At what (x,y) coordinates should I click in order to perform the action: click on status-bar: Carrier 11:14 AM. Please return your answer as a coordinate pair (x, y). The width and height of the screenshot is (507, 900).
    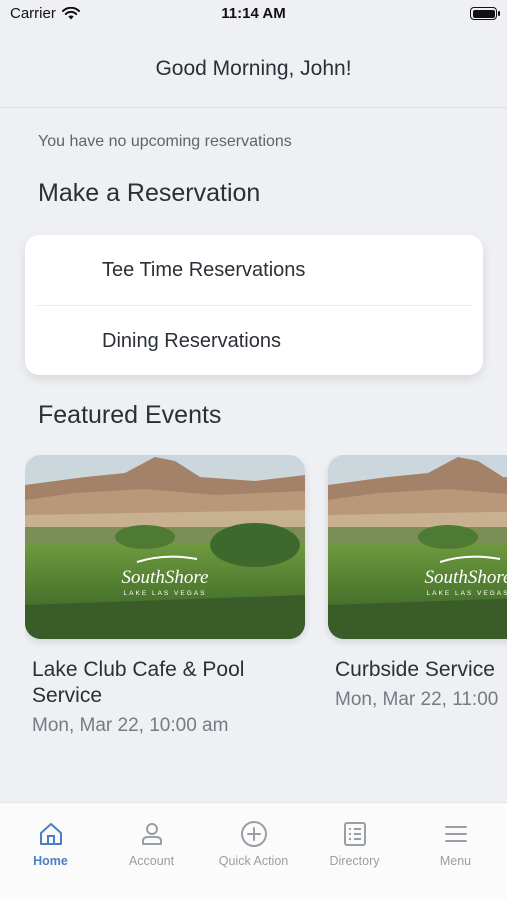
    Looking at the image, I should click on (253, 15).